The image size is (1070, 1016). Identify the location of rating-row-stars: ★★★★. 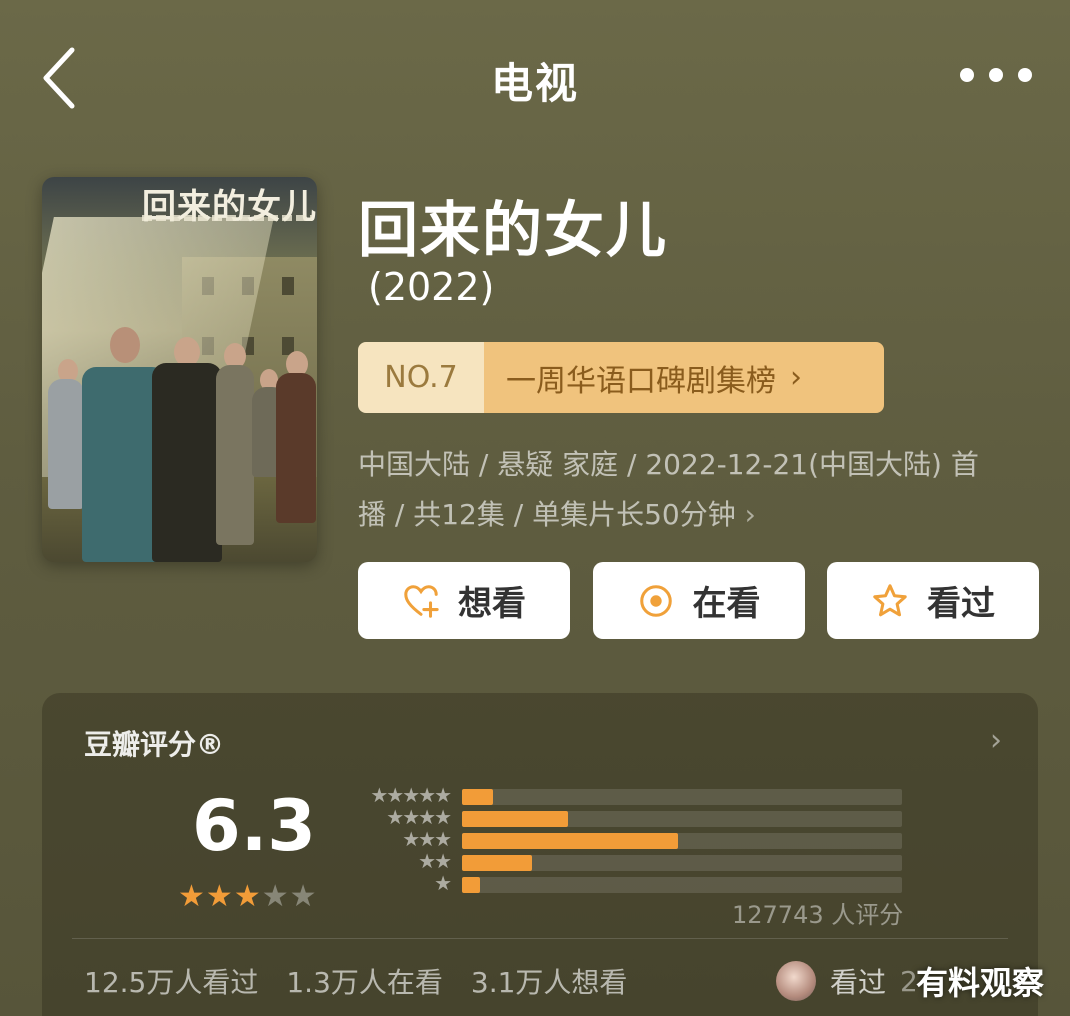
(419, 817).